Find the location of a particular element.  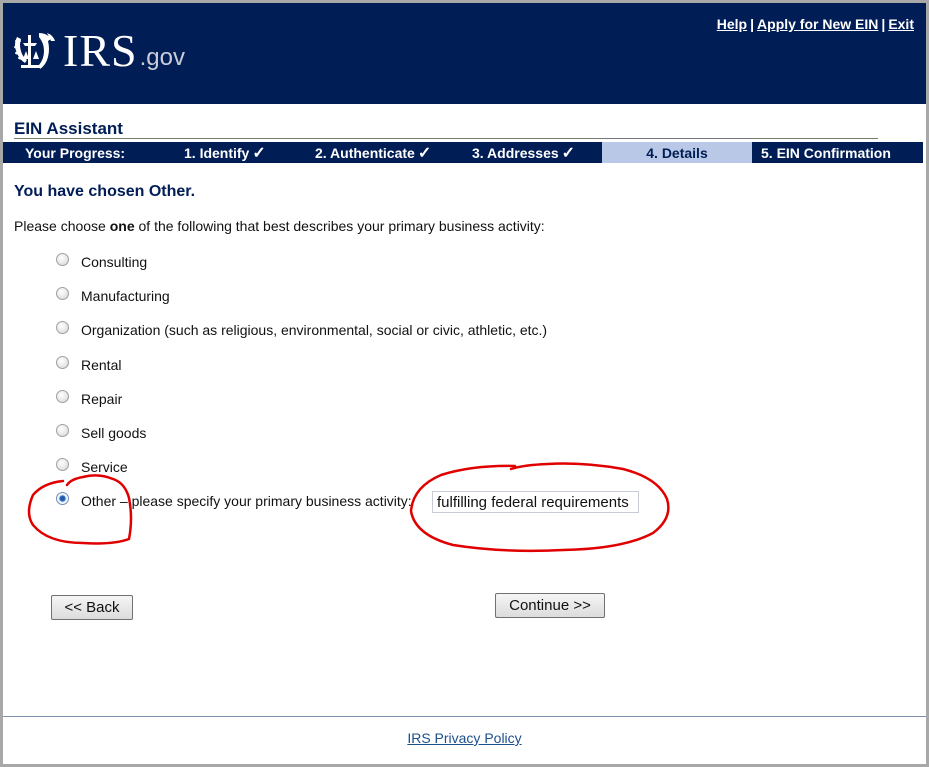

irs-logo: IRS .gov is located at coordinates (98, 50).